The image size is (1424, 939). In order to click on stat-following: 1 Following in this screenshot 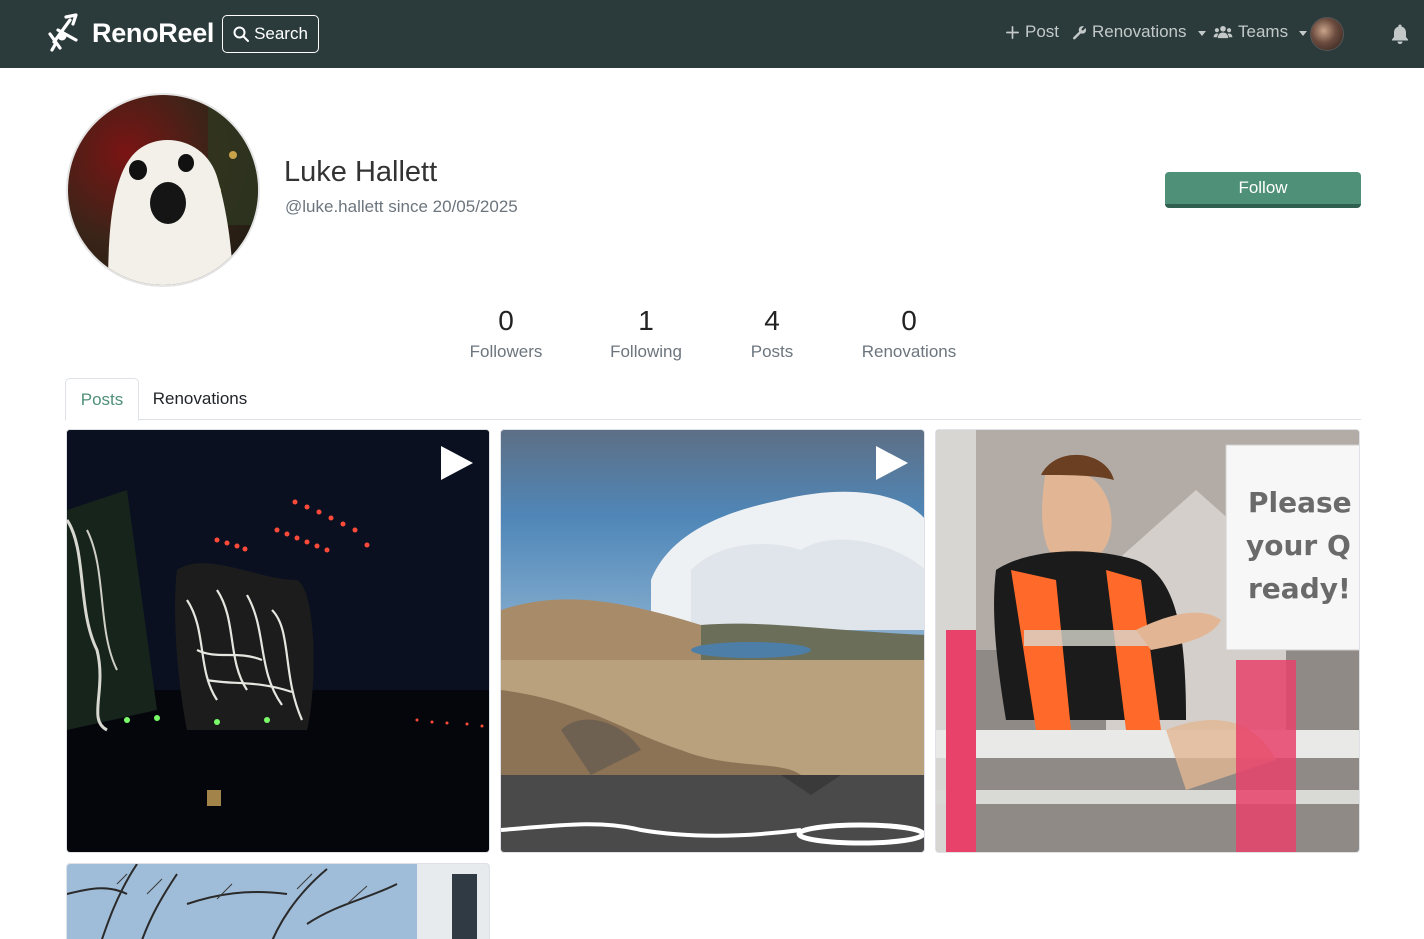, I will do `click(646, 333)`.